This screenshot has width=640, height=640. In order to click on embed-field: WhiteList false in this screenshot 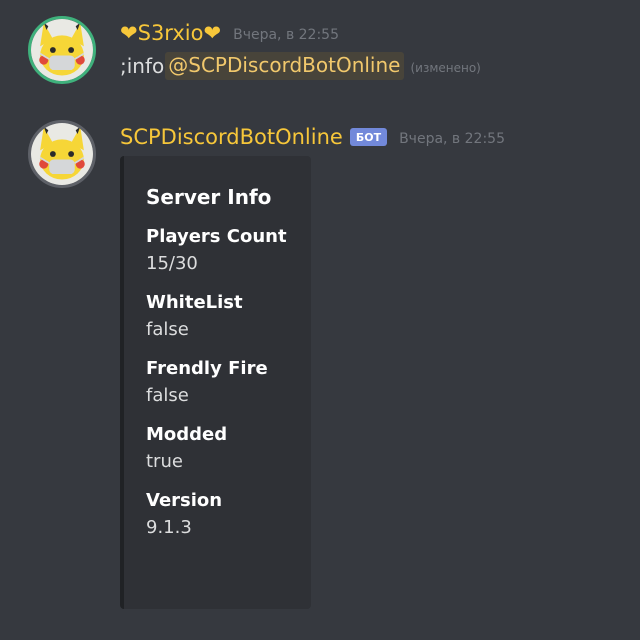, I will do `click(228, 318)`.